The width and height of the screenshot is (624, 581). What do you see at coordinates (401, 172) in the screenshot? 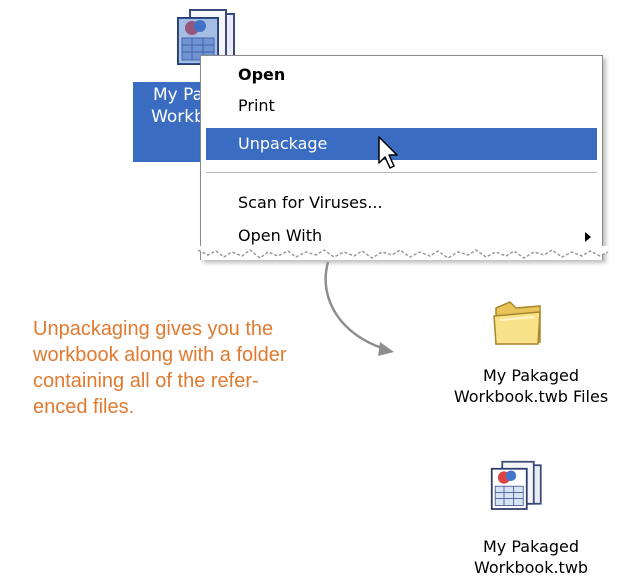
I see `menu-separator` at bounding box center [401, 172].